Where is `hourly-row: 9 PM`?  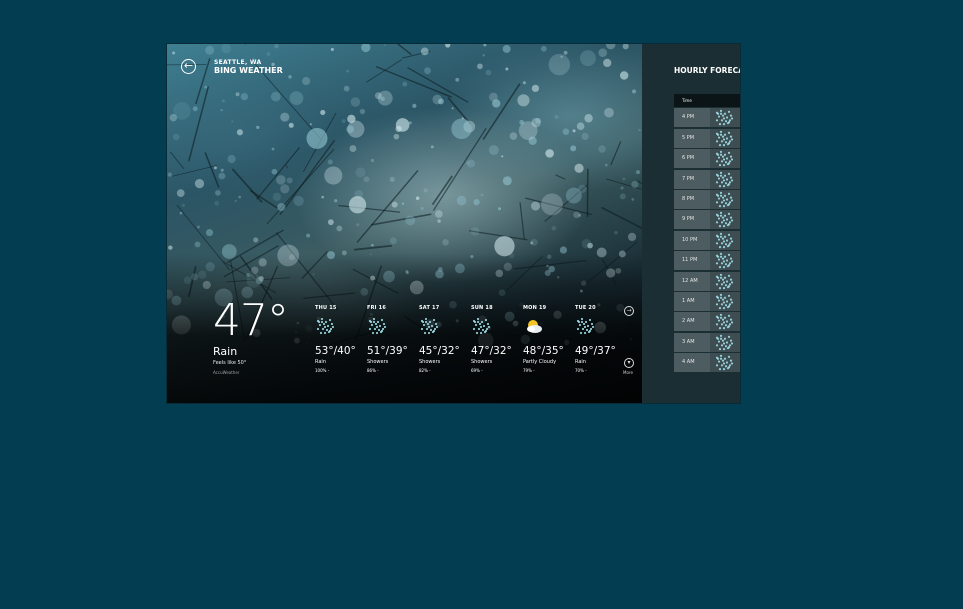
hourly-row: 9 PM is located at coordinates (707, 220).